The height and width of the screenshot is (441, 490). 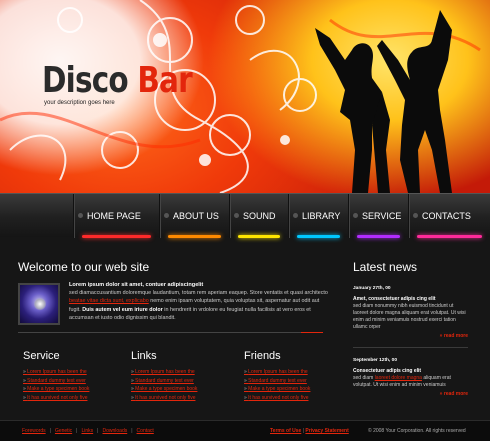 I want to click on footer-link-links: Links, so click(x=87, y=431).